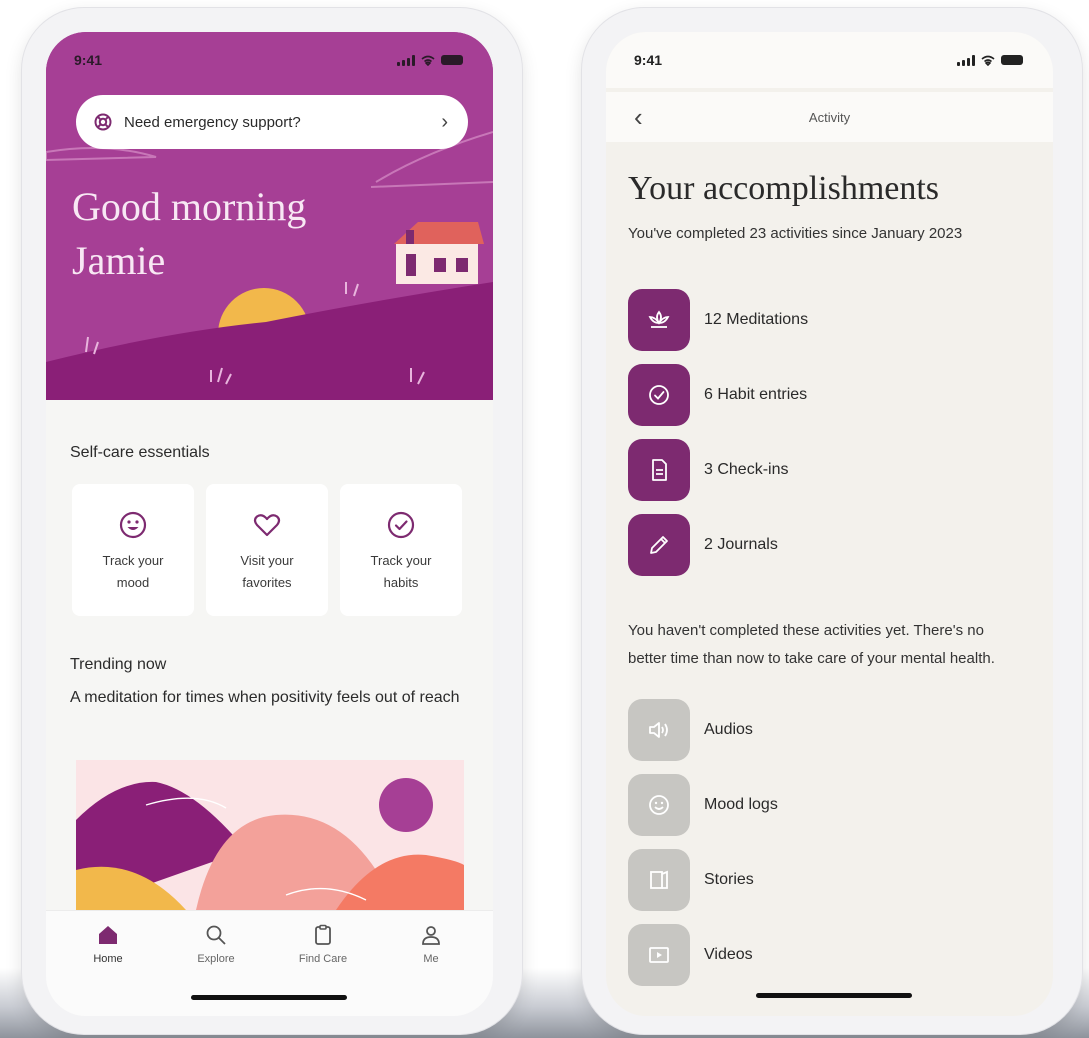 The image size is (1089, 1038). Describe the element at coordinates (323, 934) in the screenshot. I see `clipboard-icon` at that location.